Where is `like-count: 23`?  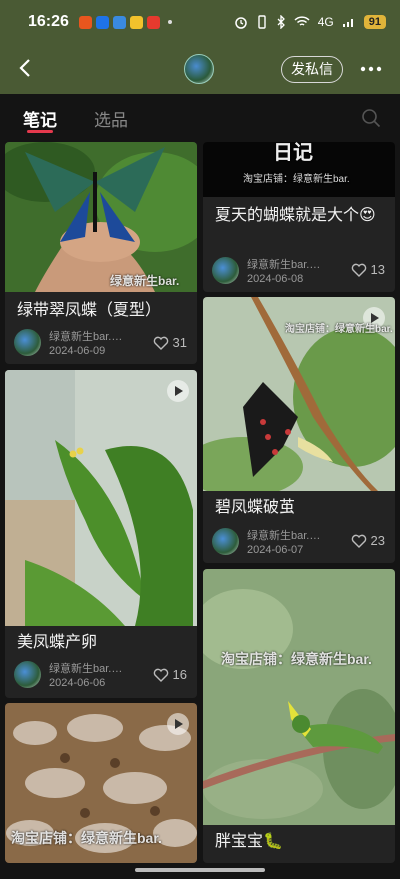 like-count: 23 is located at coordinates (377, 540).